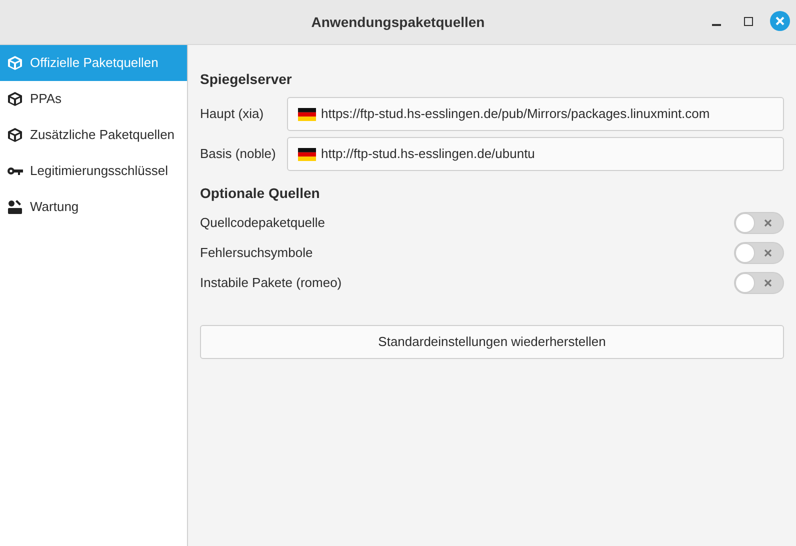 This screenshot has height=546, width=796. I want to click on restore-defaults-button: Standardeinstellungen wiederherstellen, so click(492, 342).